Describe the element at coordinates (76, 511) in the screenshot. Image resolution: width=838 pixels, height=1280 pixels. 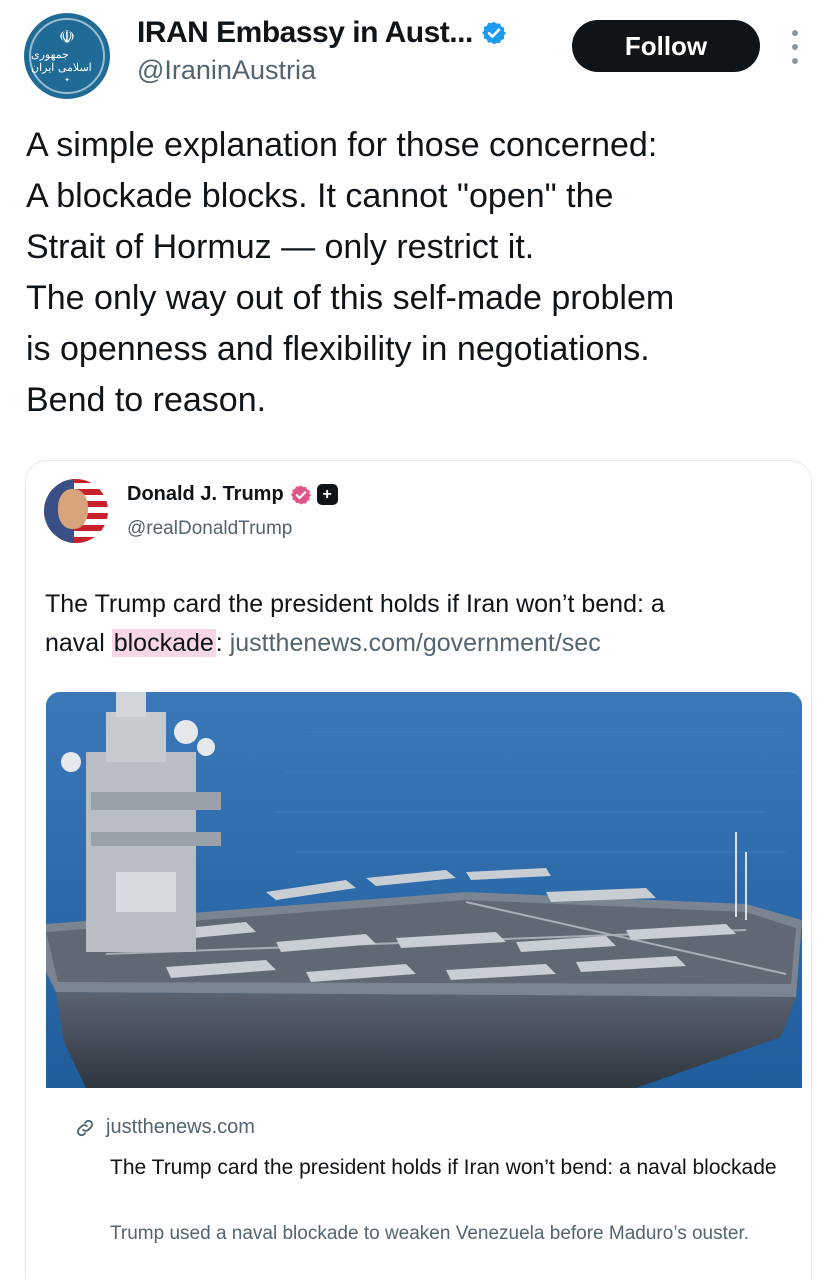
I see `quoted-author-avatar` at that location.